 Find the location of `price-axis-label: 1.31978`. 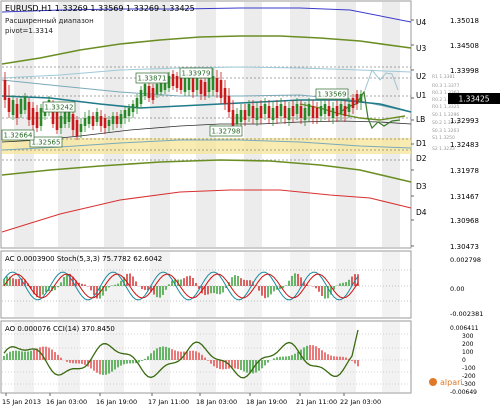

price-axis-label: 1.31978 is located at coordinates (464, 171).